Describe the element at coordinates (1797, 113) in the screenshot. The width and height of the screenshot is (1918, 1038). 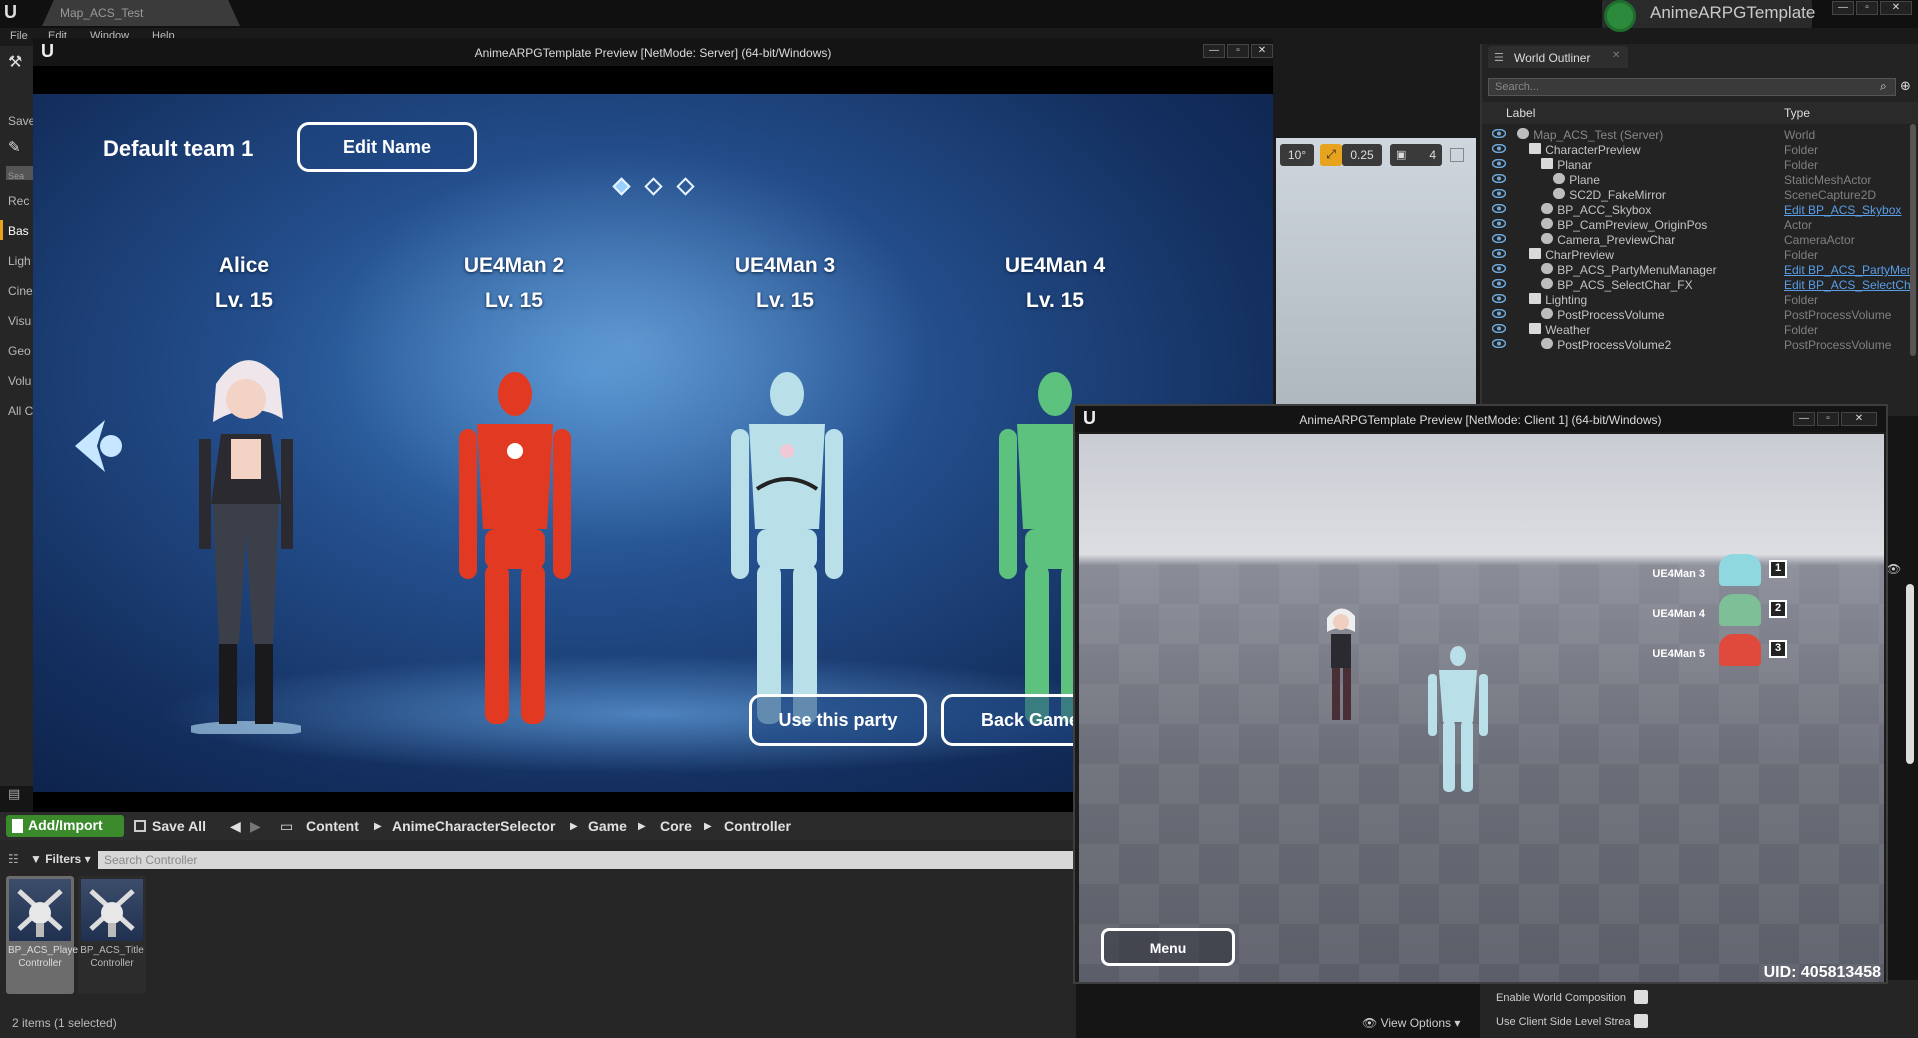
I see `column-type: Type` at that location.